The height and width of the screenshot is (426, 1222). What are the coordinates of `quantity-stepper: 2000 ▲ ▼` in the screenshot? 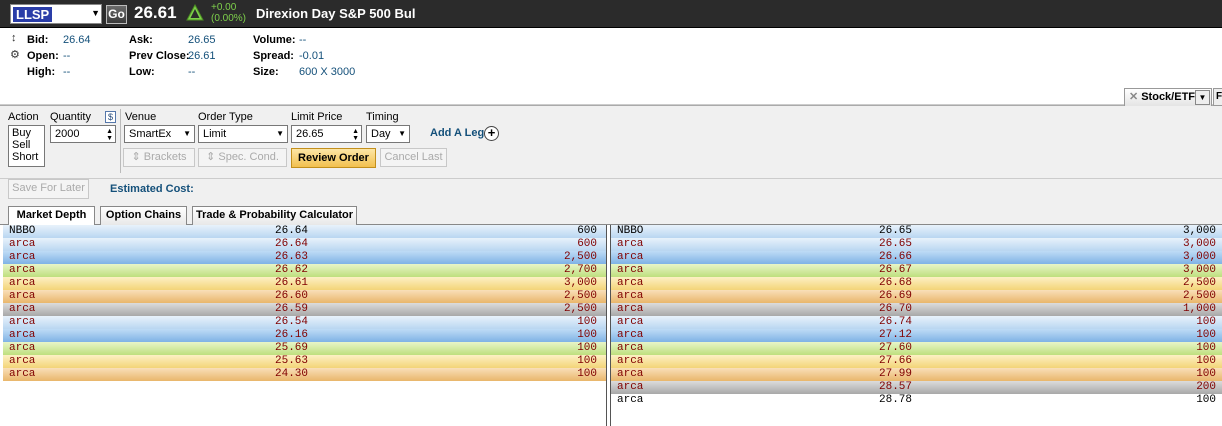 It's located at (83, 134).